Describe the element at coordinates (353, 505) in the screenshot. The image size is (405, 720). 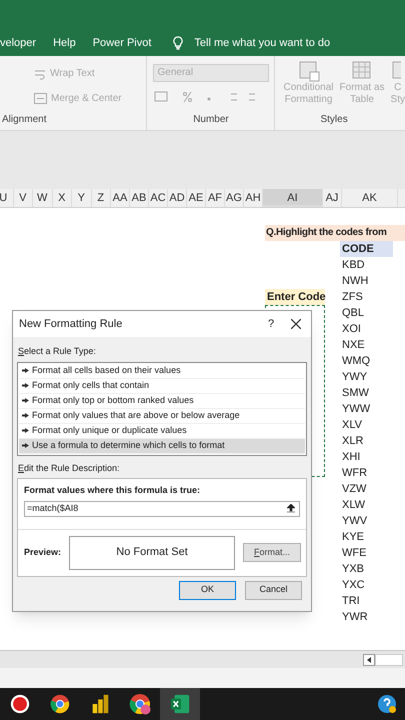
I see `table-cell-text: XLW` at that location.